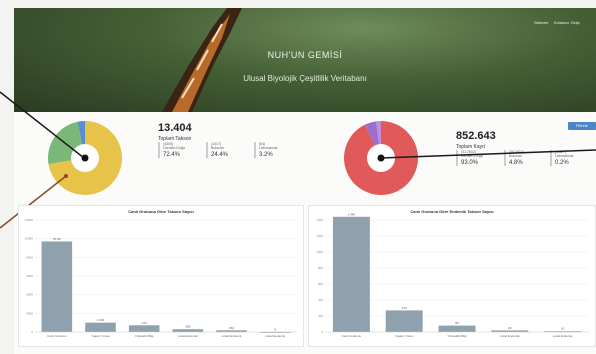  Describe the element at coordinates (101, 320) in the screenshot. I see `bar-value-label: 1.000` at that location.